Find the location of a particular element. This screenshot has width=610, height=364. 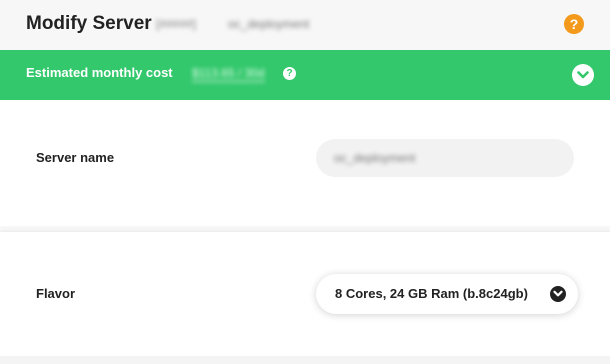

estimated-cost-label: Estimated monthly cost is located at coordinates (99, 72).